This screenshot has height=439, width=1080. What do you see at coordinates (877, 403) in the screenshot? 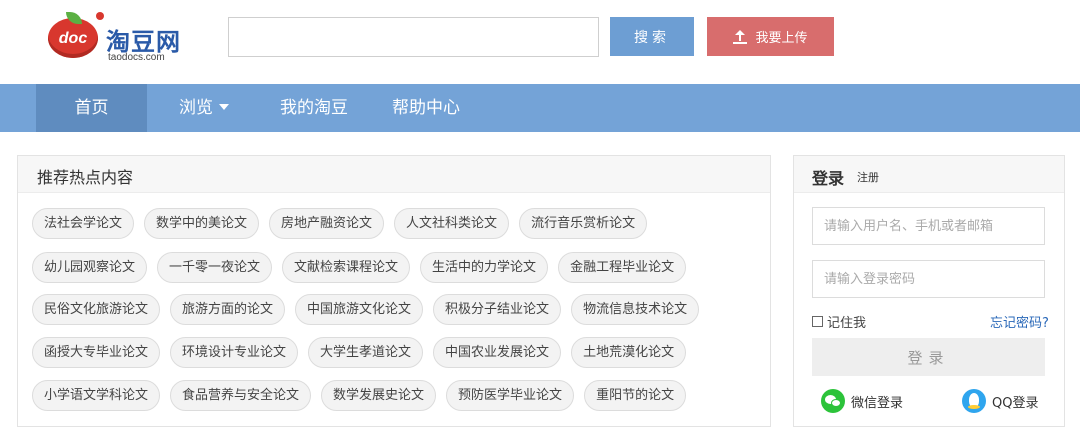
I see `wechat-login-label: 微信登录` at bounding box center [877, 403].